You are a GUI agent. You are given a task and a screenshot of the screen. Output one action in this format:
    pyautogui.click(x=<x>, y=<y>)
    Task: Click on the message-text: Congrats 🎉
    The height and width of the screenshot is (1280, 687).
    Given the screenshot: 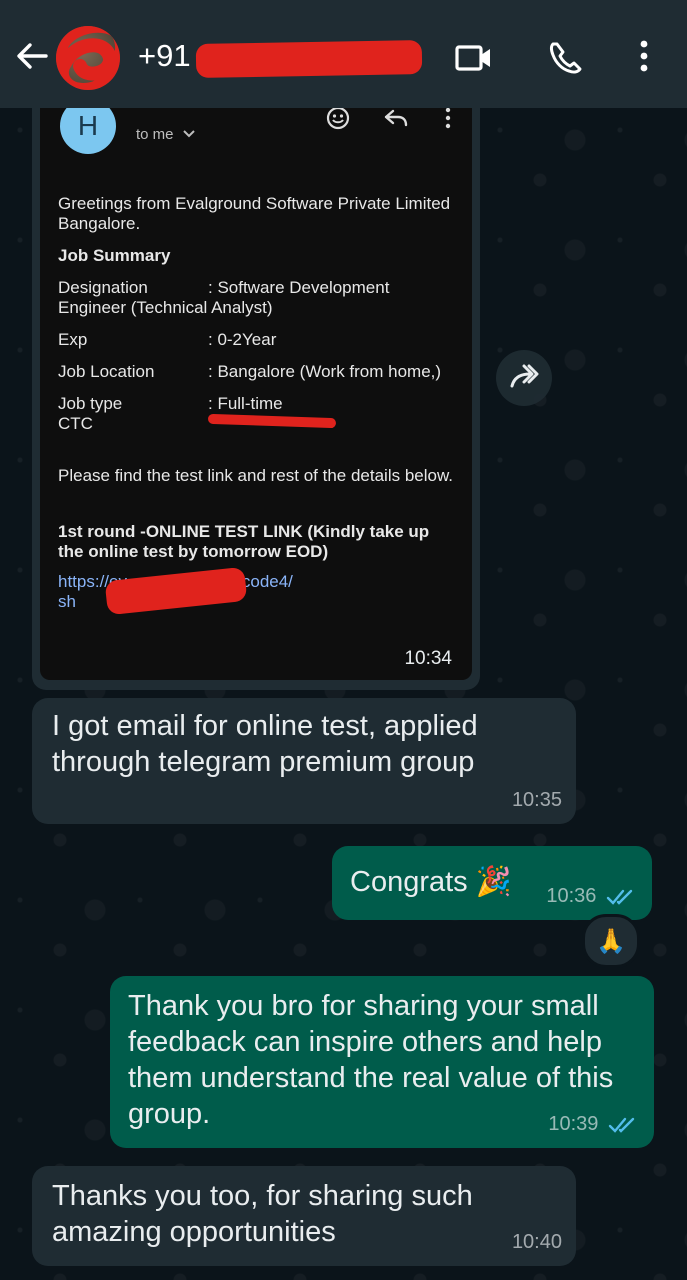 What is the action you would take?
    pyautogui.click(x=431, y=882)
    